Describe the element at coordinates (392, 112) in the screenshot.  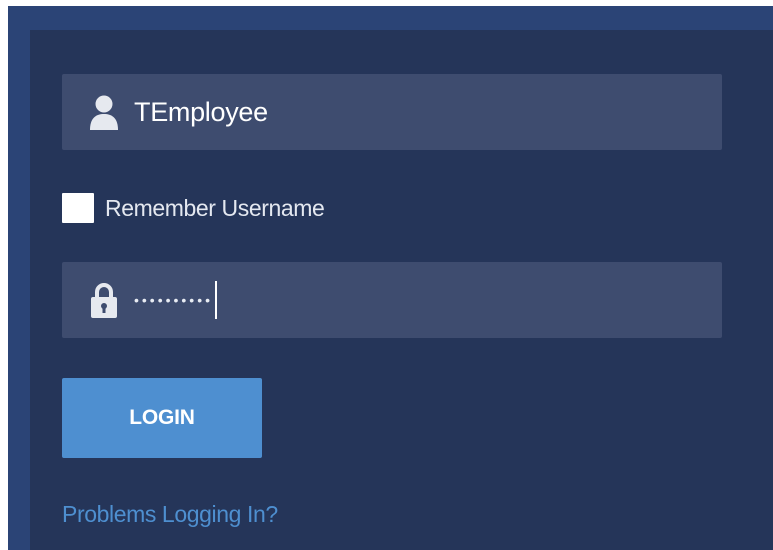
I see `username-field: TEmployee` at that location.